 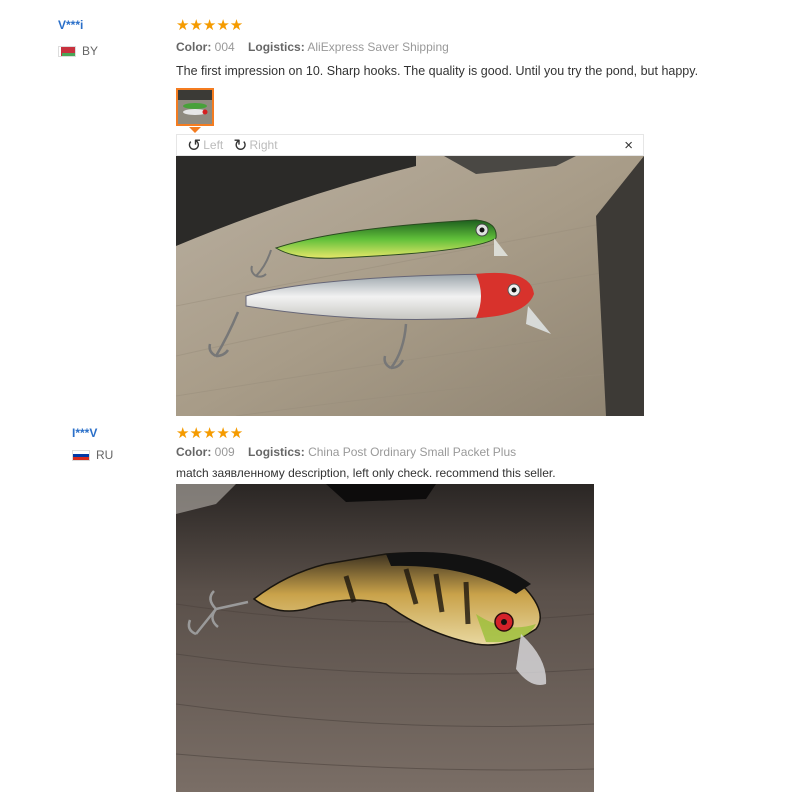 What do you see at coordinates (70, 25) in the screenshot?
I see `reviewer-name: V***i` at bounding box center [70, 25].